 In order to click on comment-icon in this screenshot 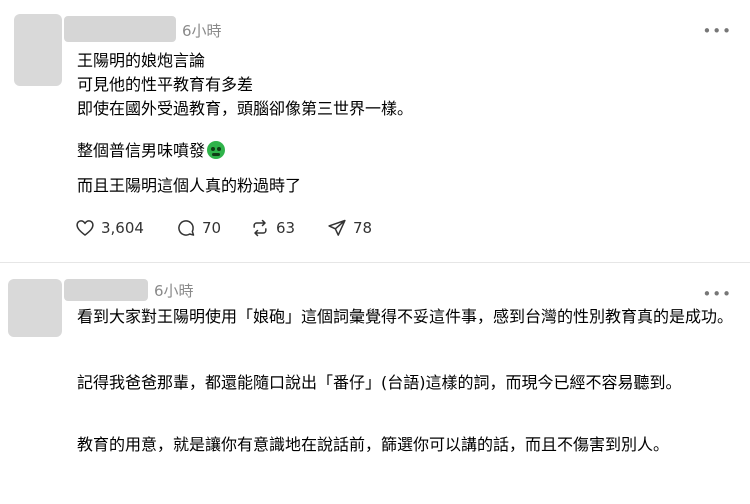, I will do `click(186, 228)`.